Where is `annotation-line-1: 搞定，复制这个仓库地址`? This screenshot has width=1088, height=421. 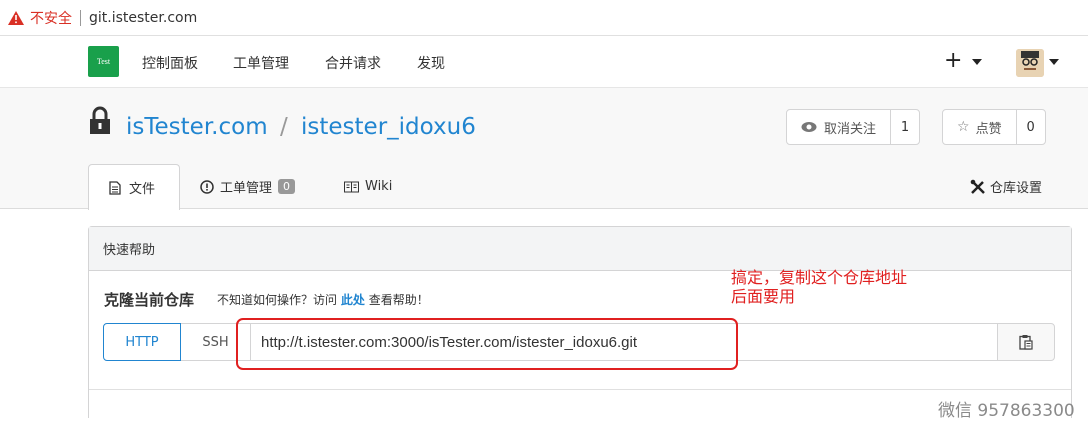
annotation-line-1: 搞定，复制这个仓库地址 is located at coordinates (819, 277).